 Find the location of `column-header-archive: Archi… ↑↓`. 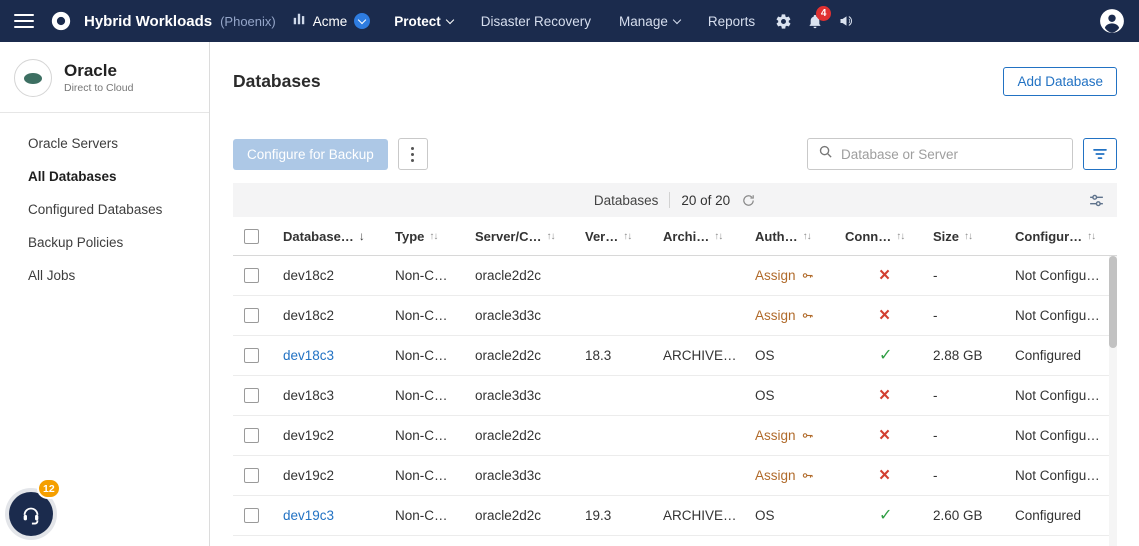

column-header-archive: Archi… ↑↓ is located at coordinates (693, 236).